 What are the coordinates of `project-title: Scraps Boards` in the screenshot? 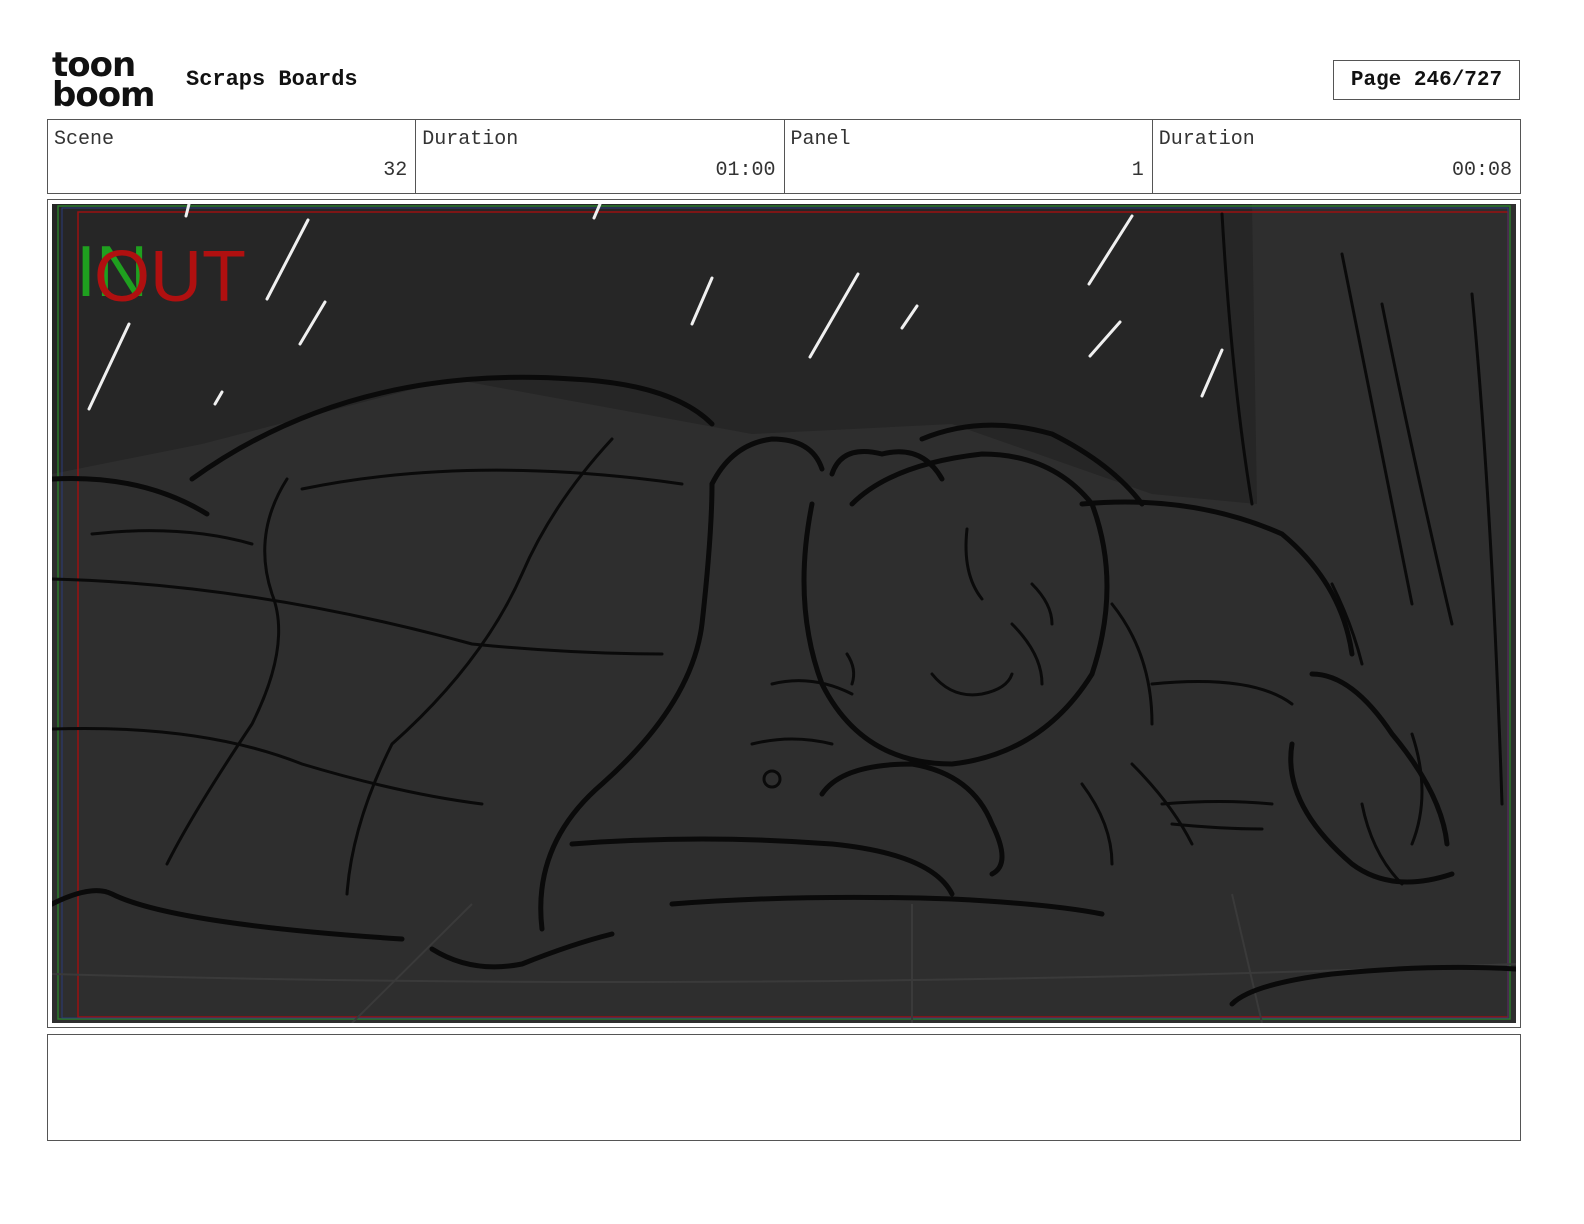 It's located at (272, 79).